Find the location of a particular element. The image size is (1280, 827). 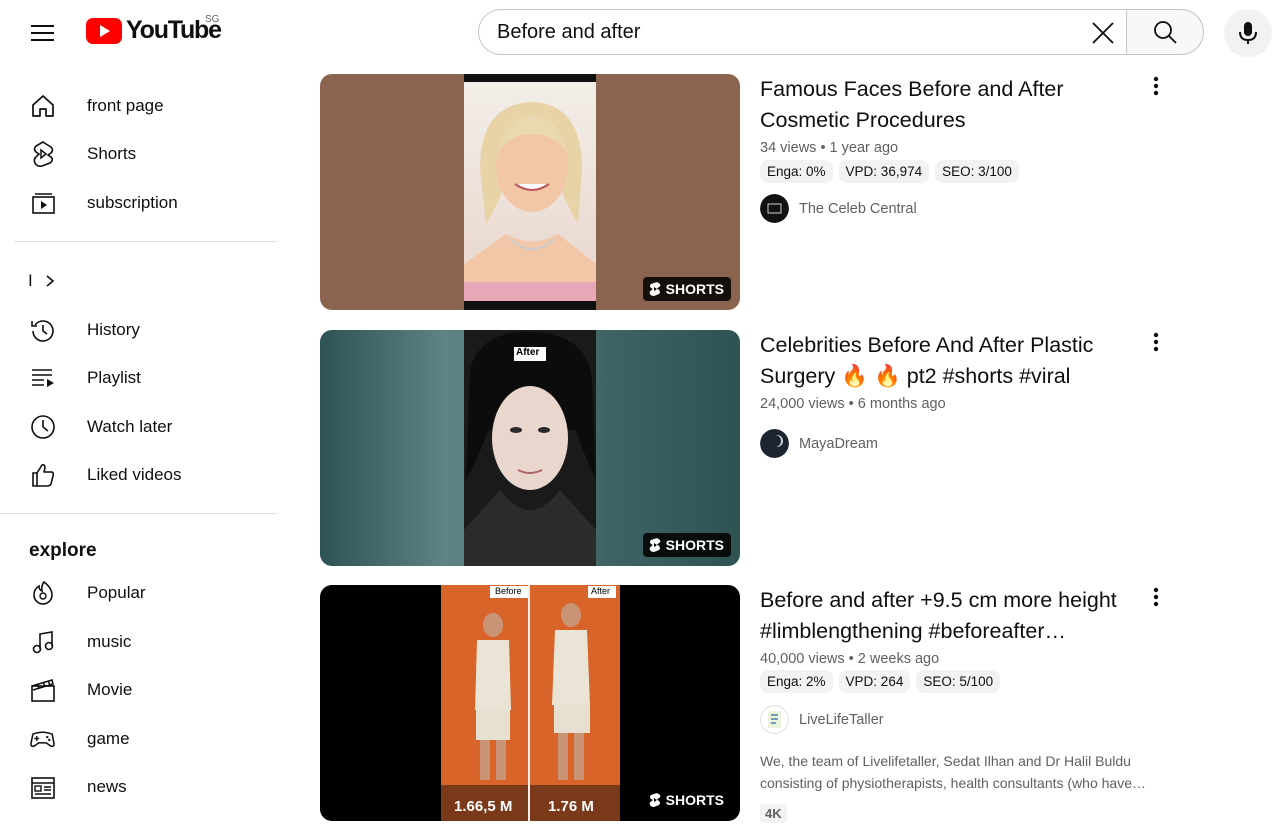

explore-section-title: explore is located at coordinates (63, 550).